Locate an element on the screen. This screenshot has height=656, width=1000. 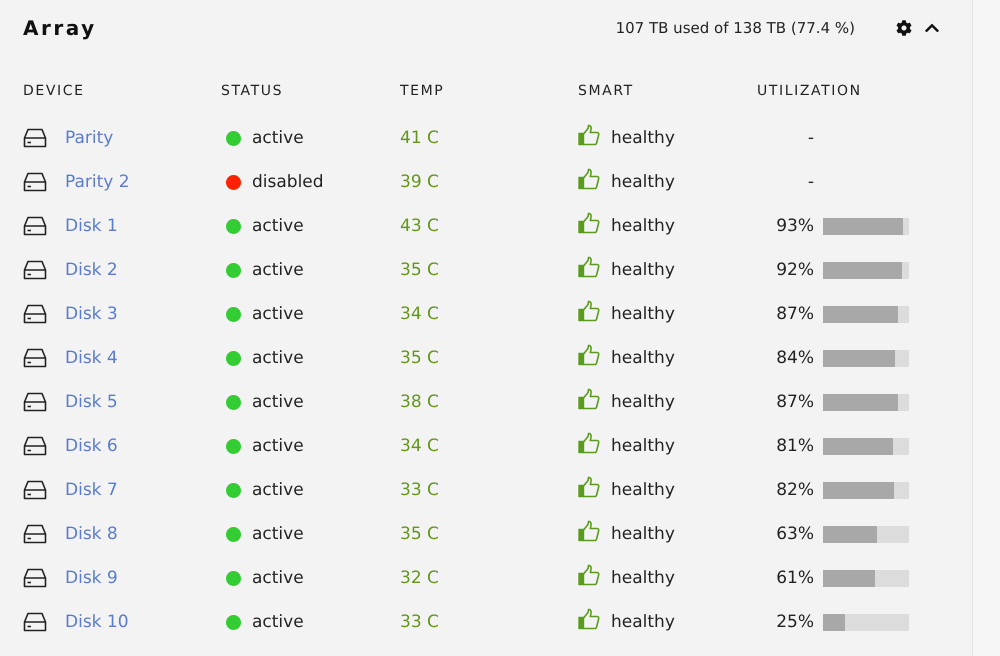
device-link: Disk 8 is located at coordinates (91, 534).